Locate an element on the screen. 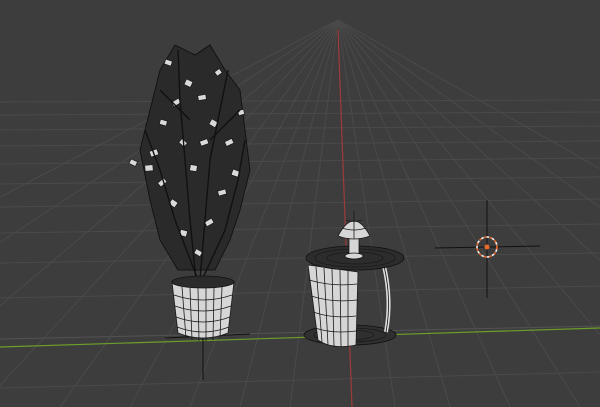  y-axis-line is located at coordinates (345, 218).